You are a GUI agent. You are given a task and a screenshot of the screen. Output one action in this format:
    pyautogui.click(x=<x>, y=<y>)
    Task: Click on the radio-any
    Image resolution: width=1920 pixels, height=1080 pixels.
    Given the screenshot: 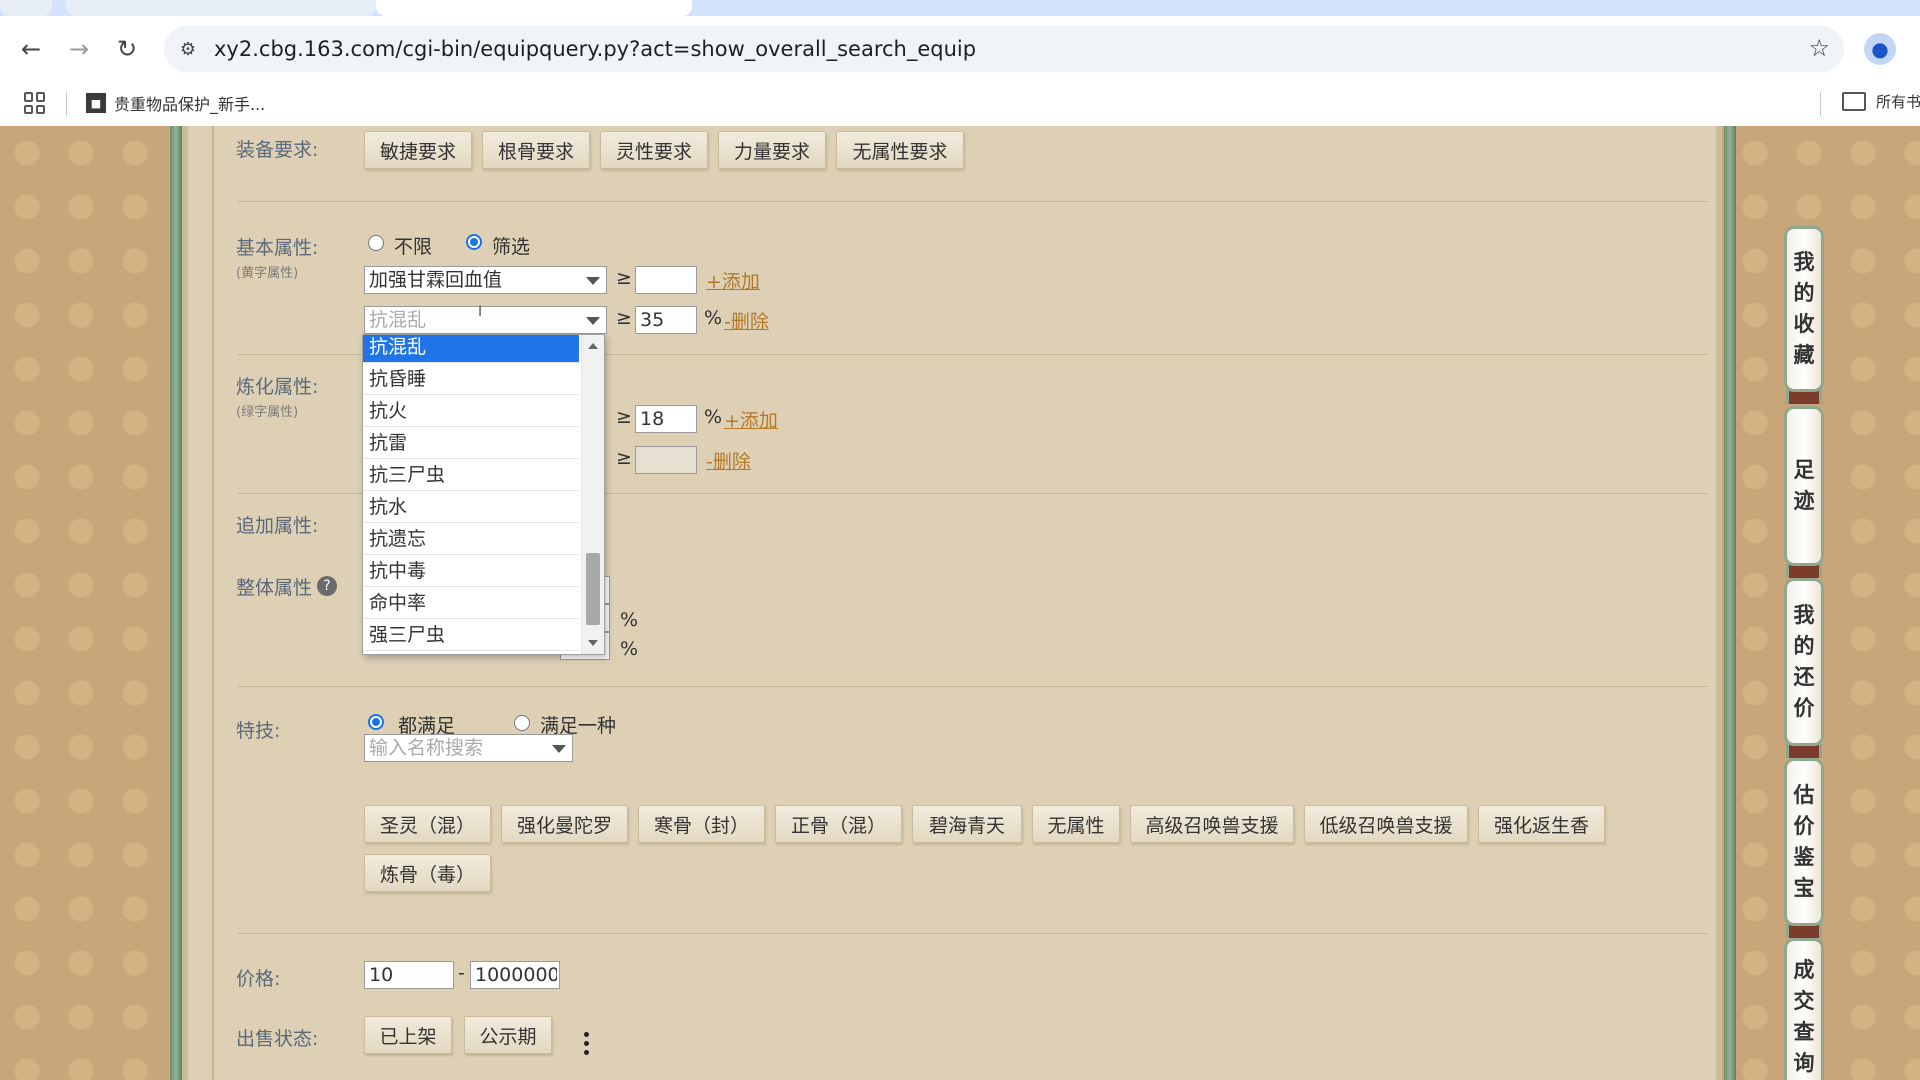 What is the action you would take?
    pyautogui.click(x=376, y=243)
    